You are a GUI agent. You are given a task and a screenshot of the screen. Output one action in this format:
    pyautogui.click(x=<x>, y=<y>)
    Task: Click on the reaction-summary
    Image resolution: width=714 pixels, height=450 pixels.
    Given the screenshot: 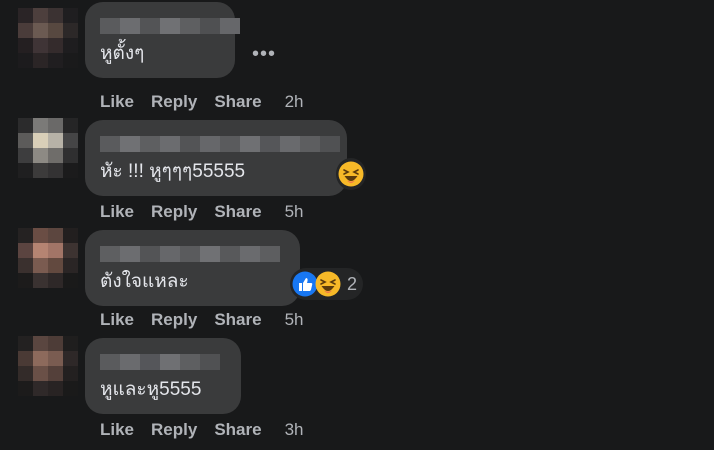 What is the action you would take?
    pyautogui.click(x=351, y=174)
    